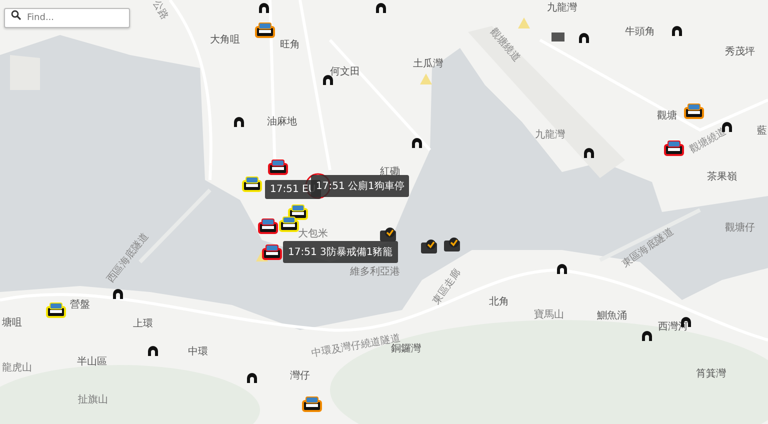  I want to click on place-label: 大角咀, so click(225, 40).